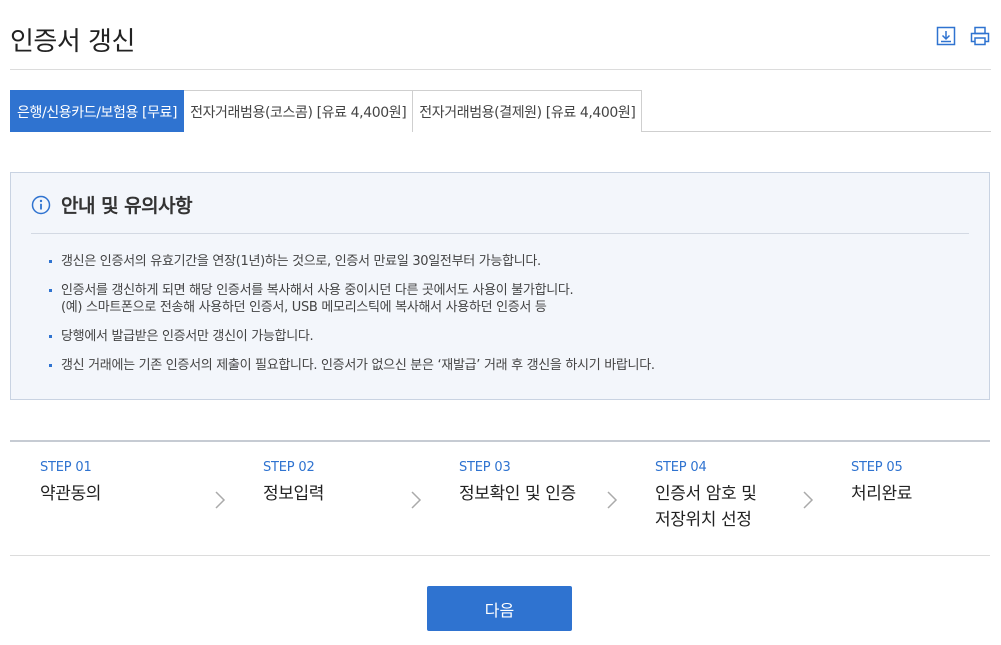 The height and width of the screenshot is (645, 1001). I want to click on step-1: STEP 01 약관동의, so click(70, 483).